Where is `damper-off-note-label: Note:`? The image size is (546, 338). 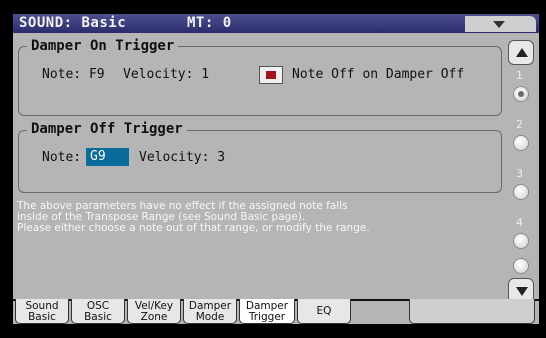 damper-off-note-label: Note: is located at coordinates (62, 157).